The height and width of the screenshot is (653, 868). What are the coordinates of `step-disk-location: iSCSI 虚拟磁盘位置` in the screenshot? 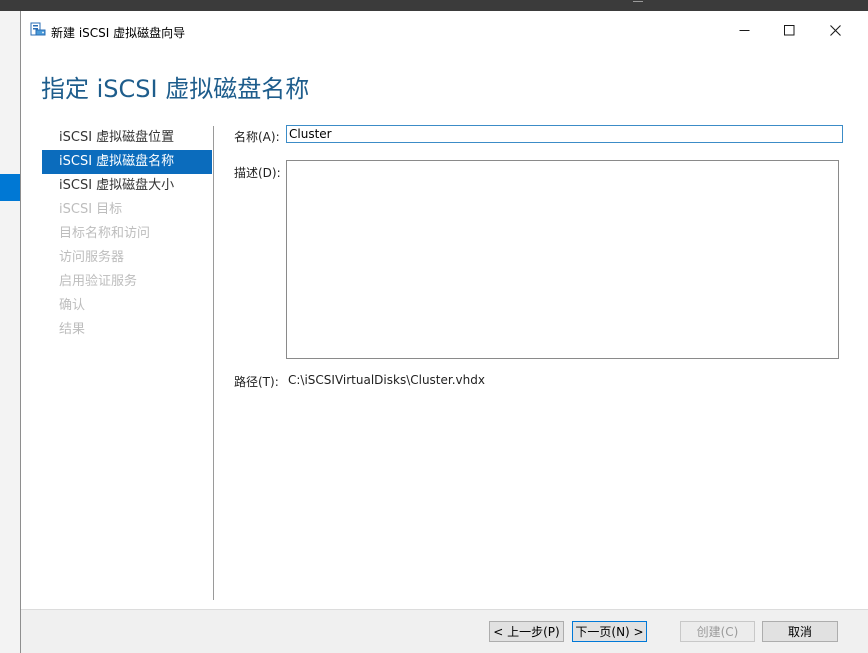 It's located at (127, 138).